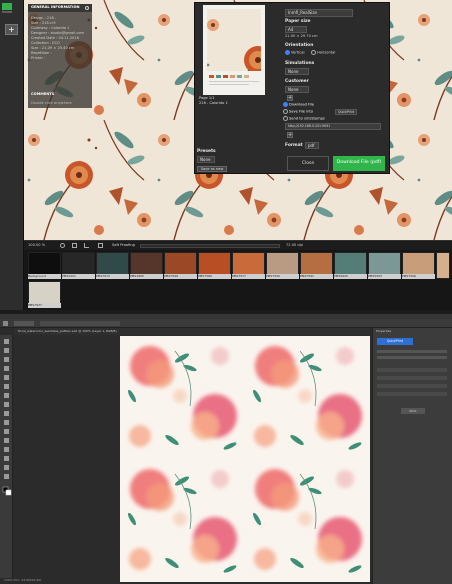 The image size is (452, 584). I want to click on add-button: +, so click(11, 29).